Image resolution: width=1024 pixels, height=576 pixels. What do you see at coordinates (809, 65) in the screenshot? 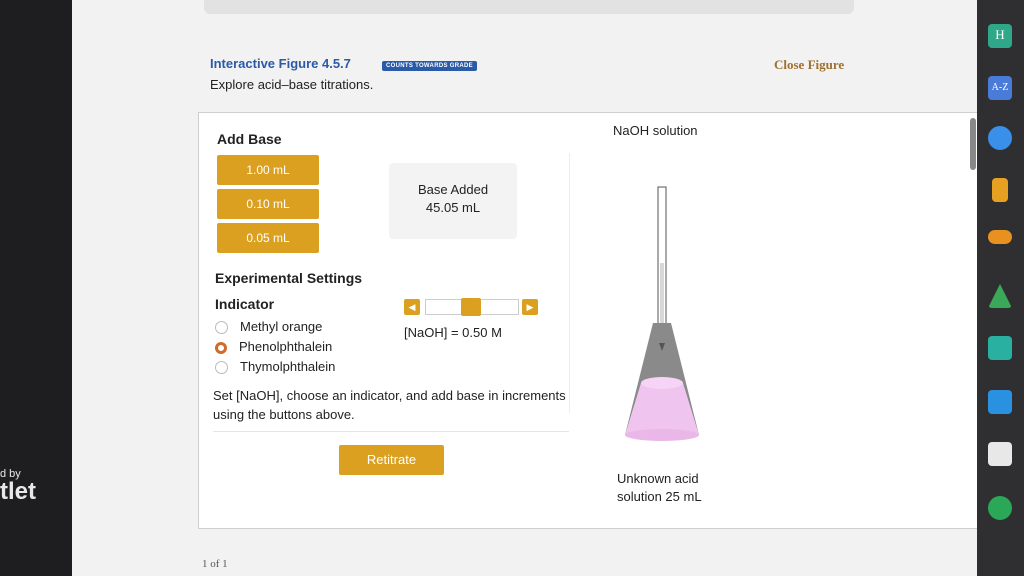
I see `close-figure-link: Close Figure` at bounding box center [809, 65].